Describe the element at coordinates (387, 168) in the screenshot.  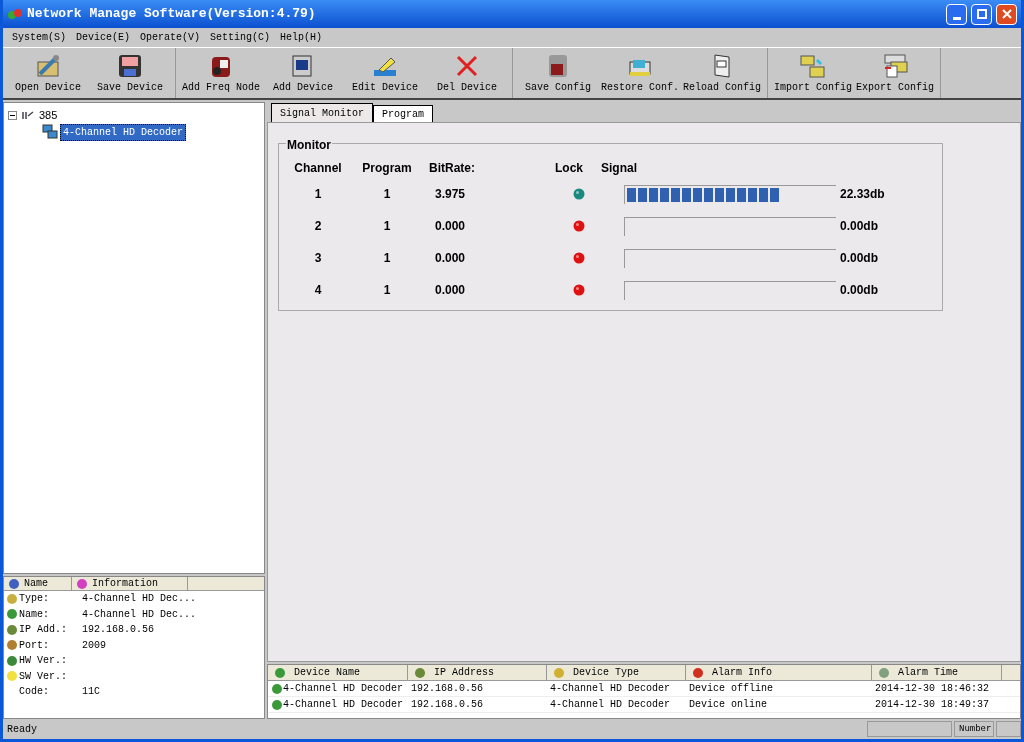
I see `column-header: Program` at that location.